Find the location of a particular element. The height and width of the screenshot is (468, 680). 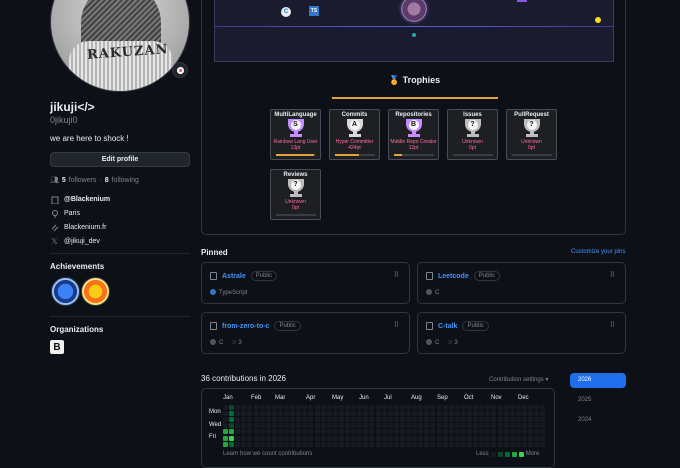

followers-count: 5 is located at coordinates (64, 180).